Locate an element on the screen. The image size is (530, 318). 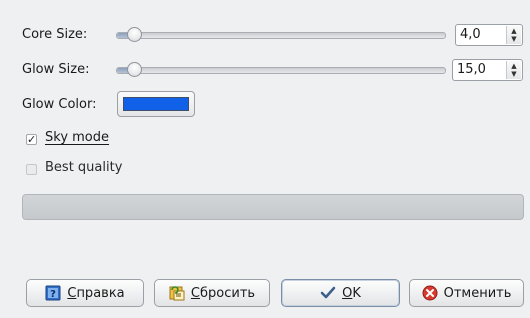
reset-button-label: Сбросить is located at coordinates (223, 293).